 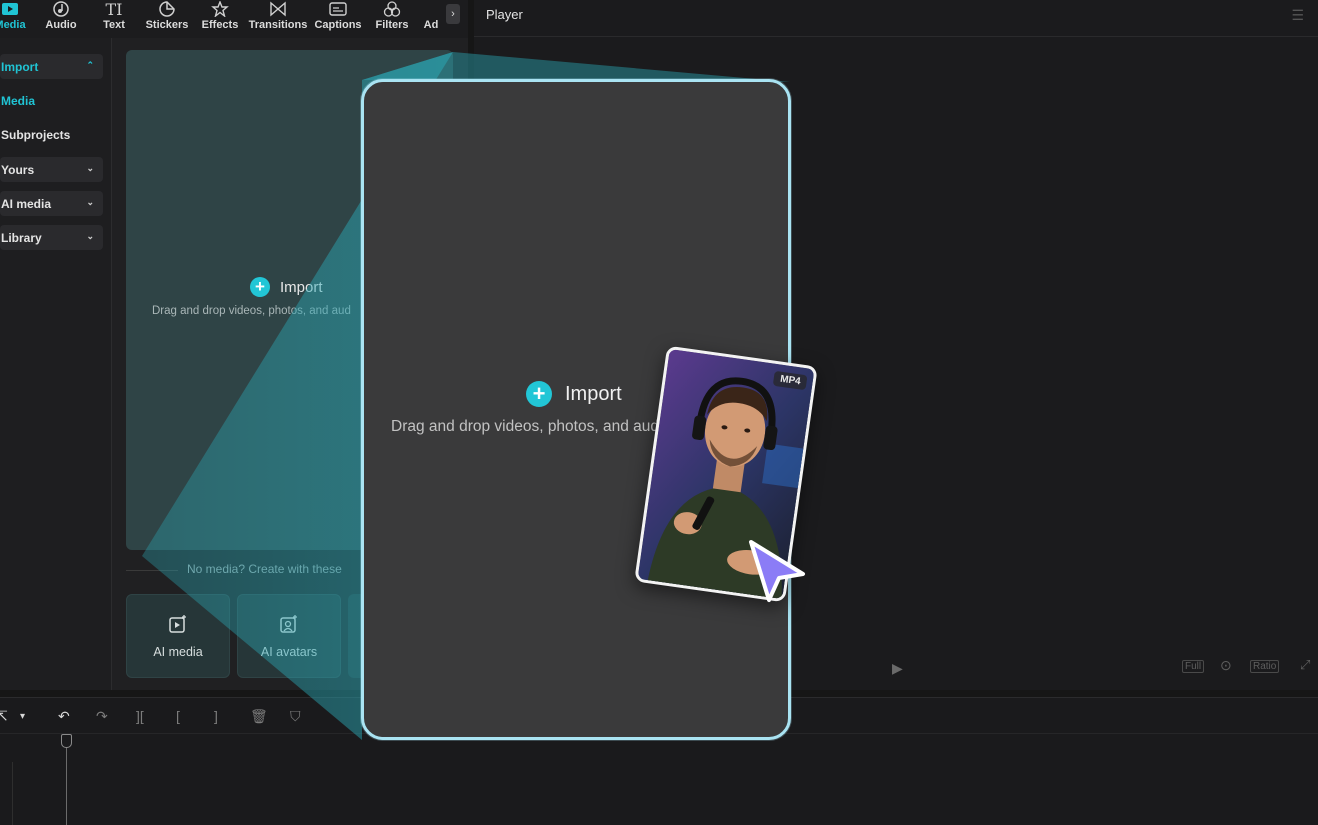 What do you see at coordinates (178, 626) in the screenshot?
I see `ai-media-icon` at bounding box center [178, 626].